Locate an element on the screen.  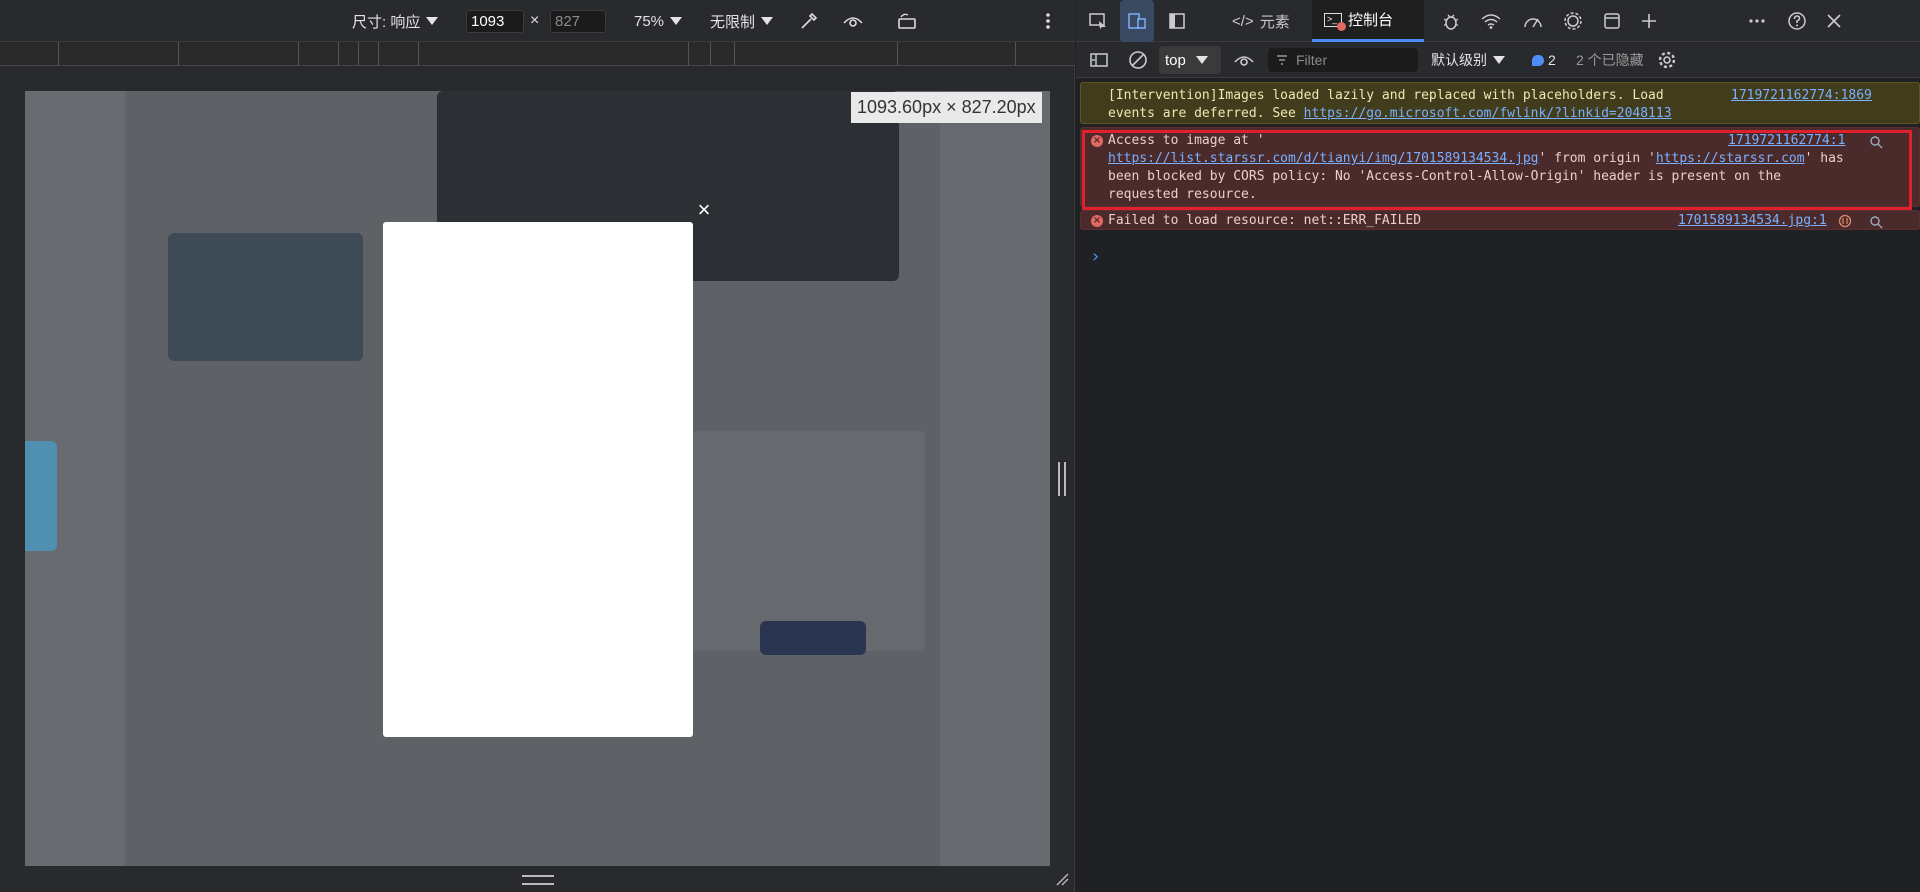
inspect-element-icon is located at coordinates (1098, 21).